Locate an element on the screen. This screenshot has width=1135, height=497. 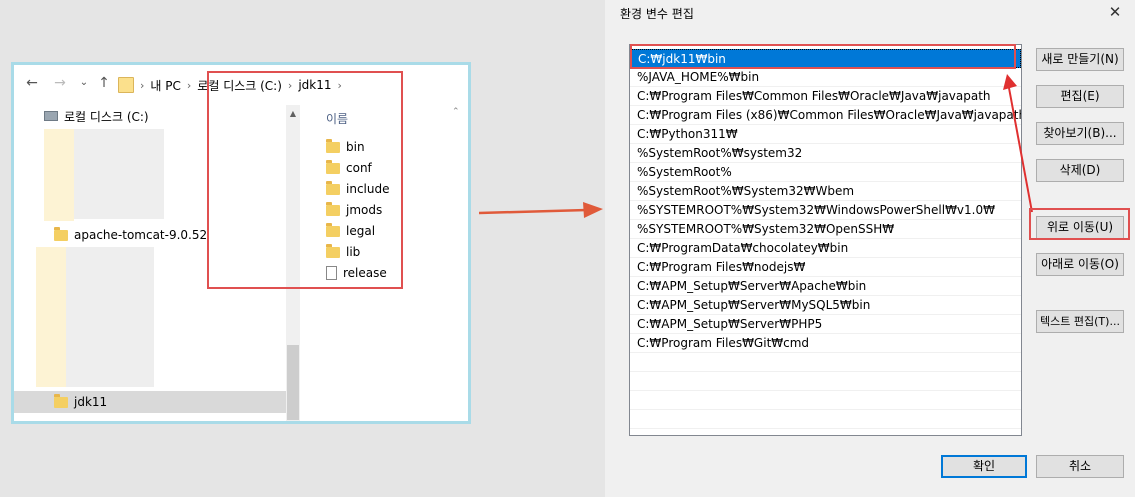
close-icon: ✕ is located at coordinates (1115, 12).